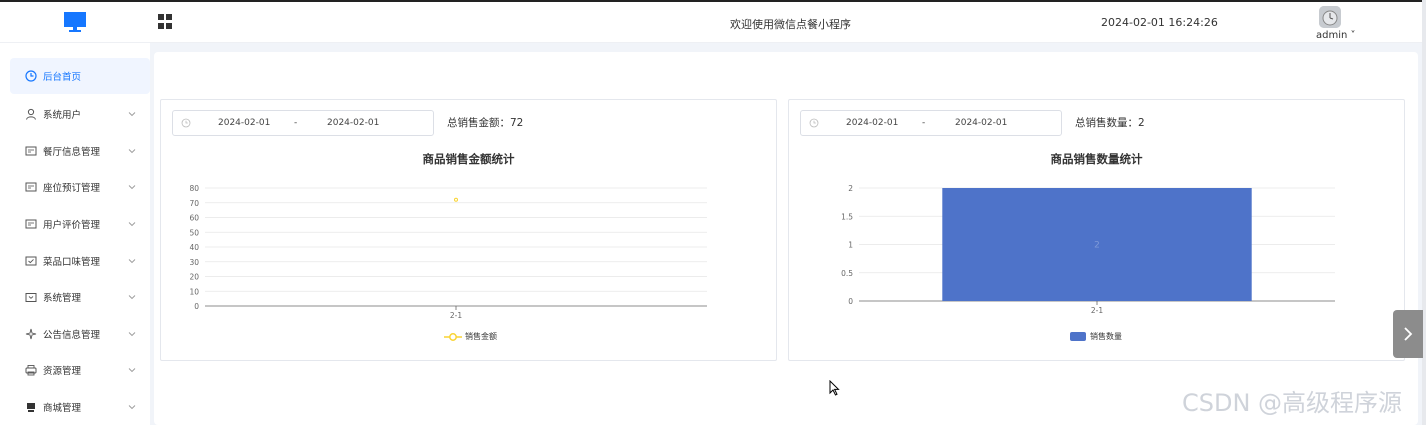 The image size is (1426, 425). What do you see at coordinates (456, 199) in the screenshot?
I see `line-point` at bounding box center [456, 199].